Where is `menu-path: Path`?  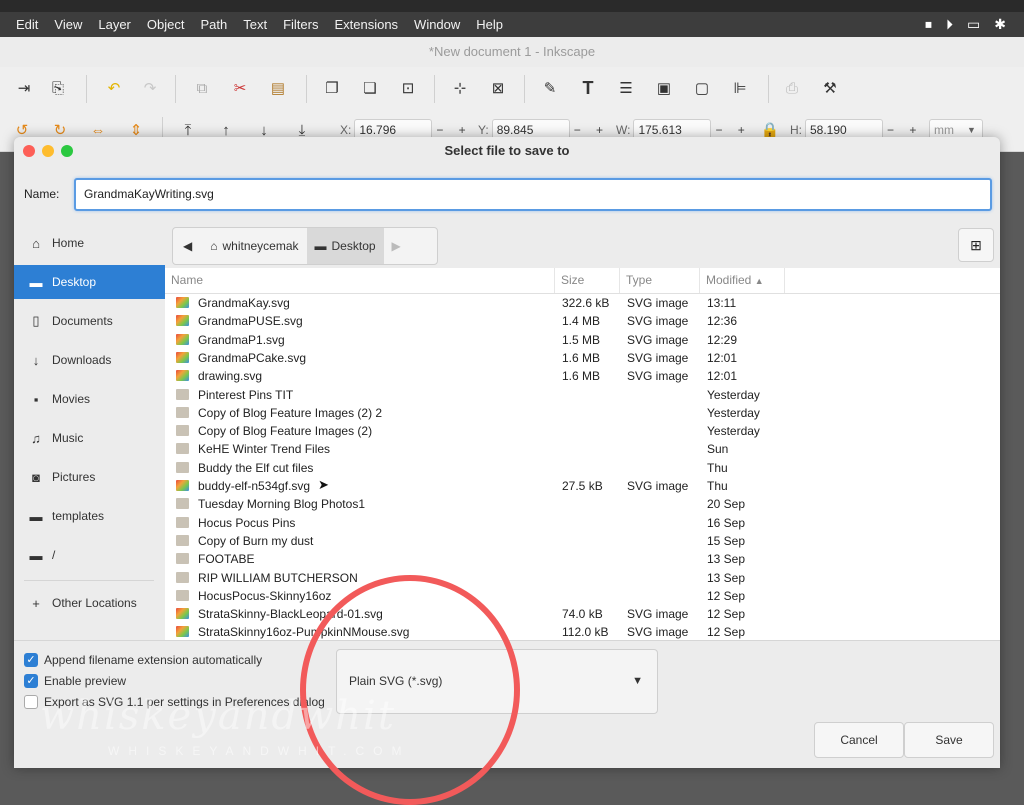 menu-path: Path is located at coordinates (213, 24).